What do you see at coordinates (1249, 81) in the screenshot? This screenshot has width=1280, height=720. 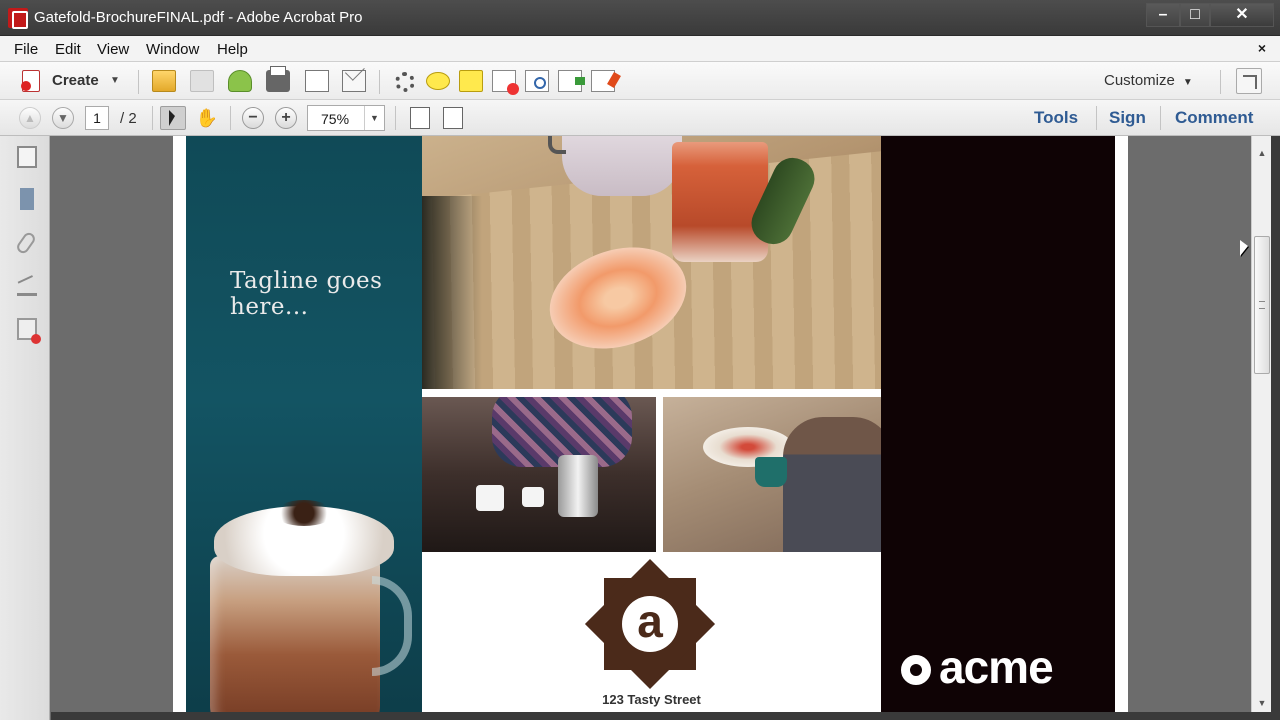 I see `expand-icon` at bounding box center [1249, 81].